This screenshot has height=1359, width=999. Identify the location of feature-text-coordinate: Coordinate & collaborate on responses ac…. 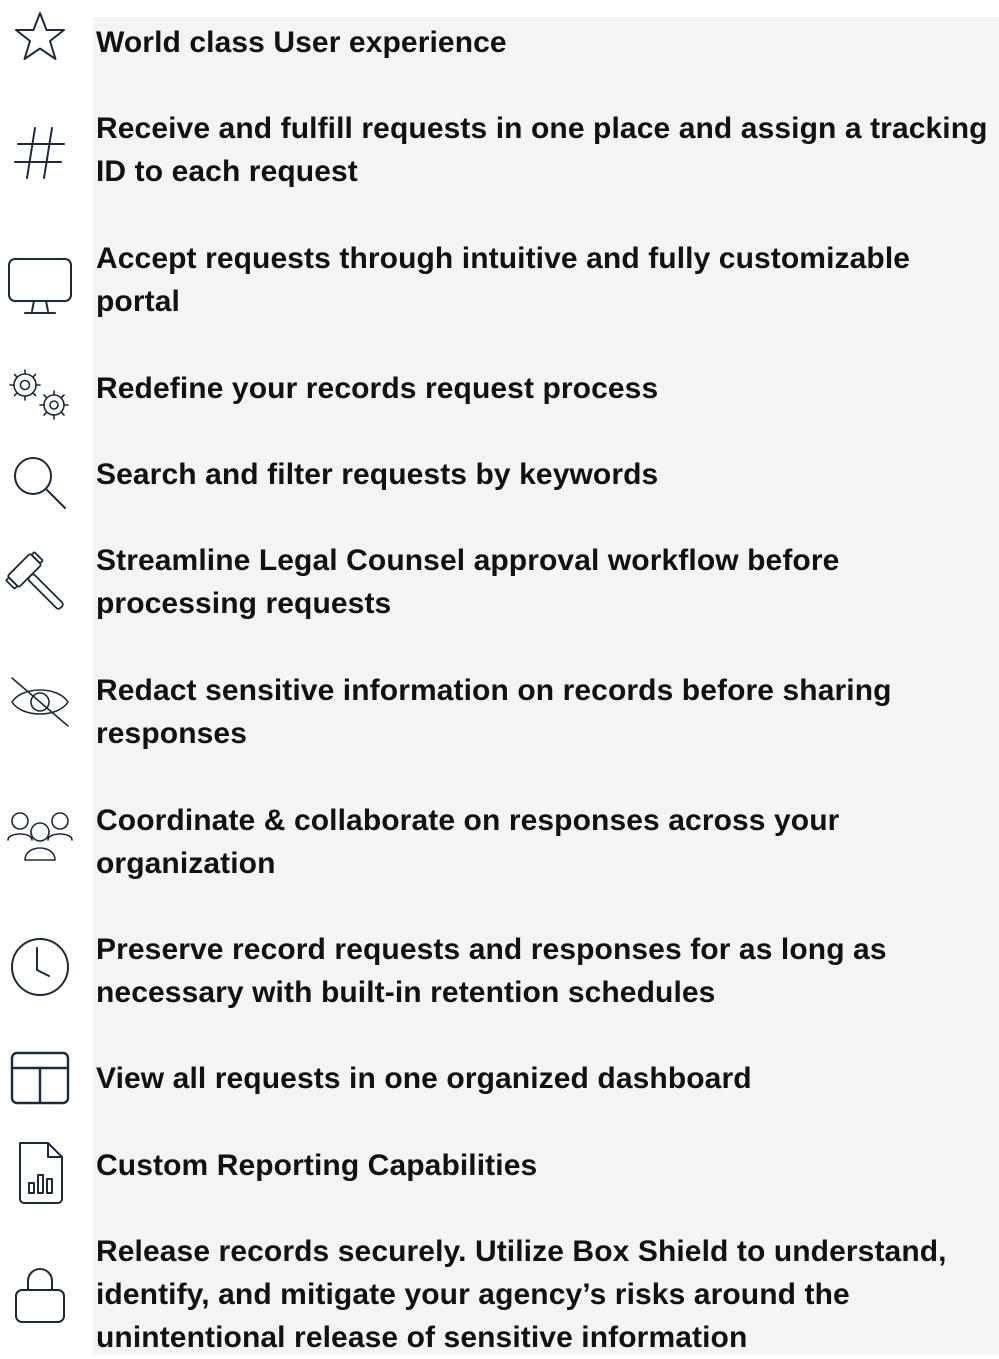
(468, 842).